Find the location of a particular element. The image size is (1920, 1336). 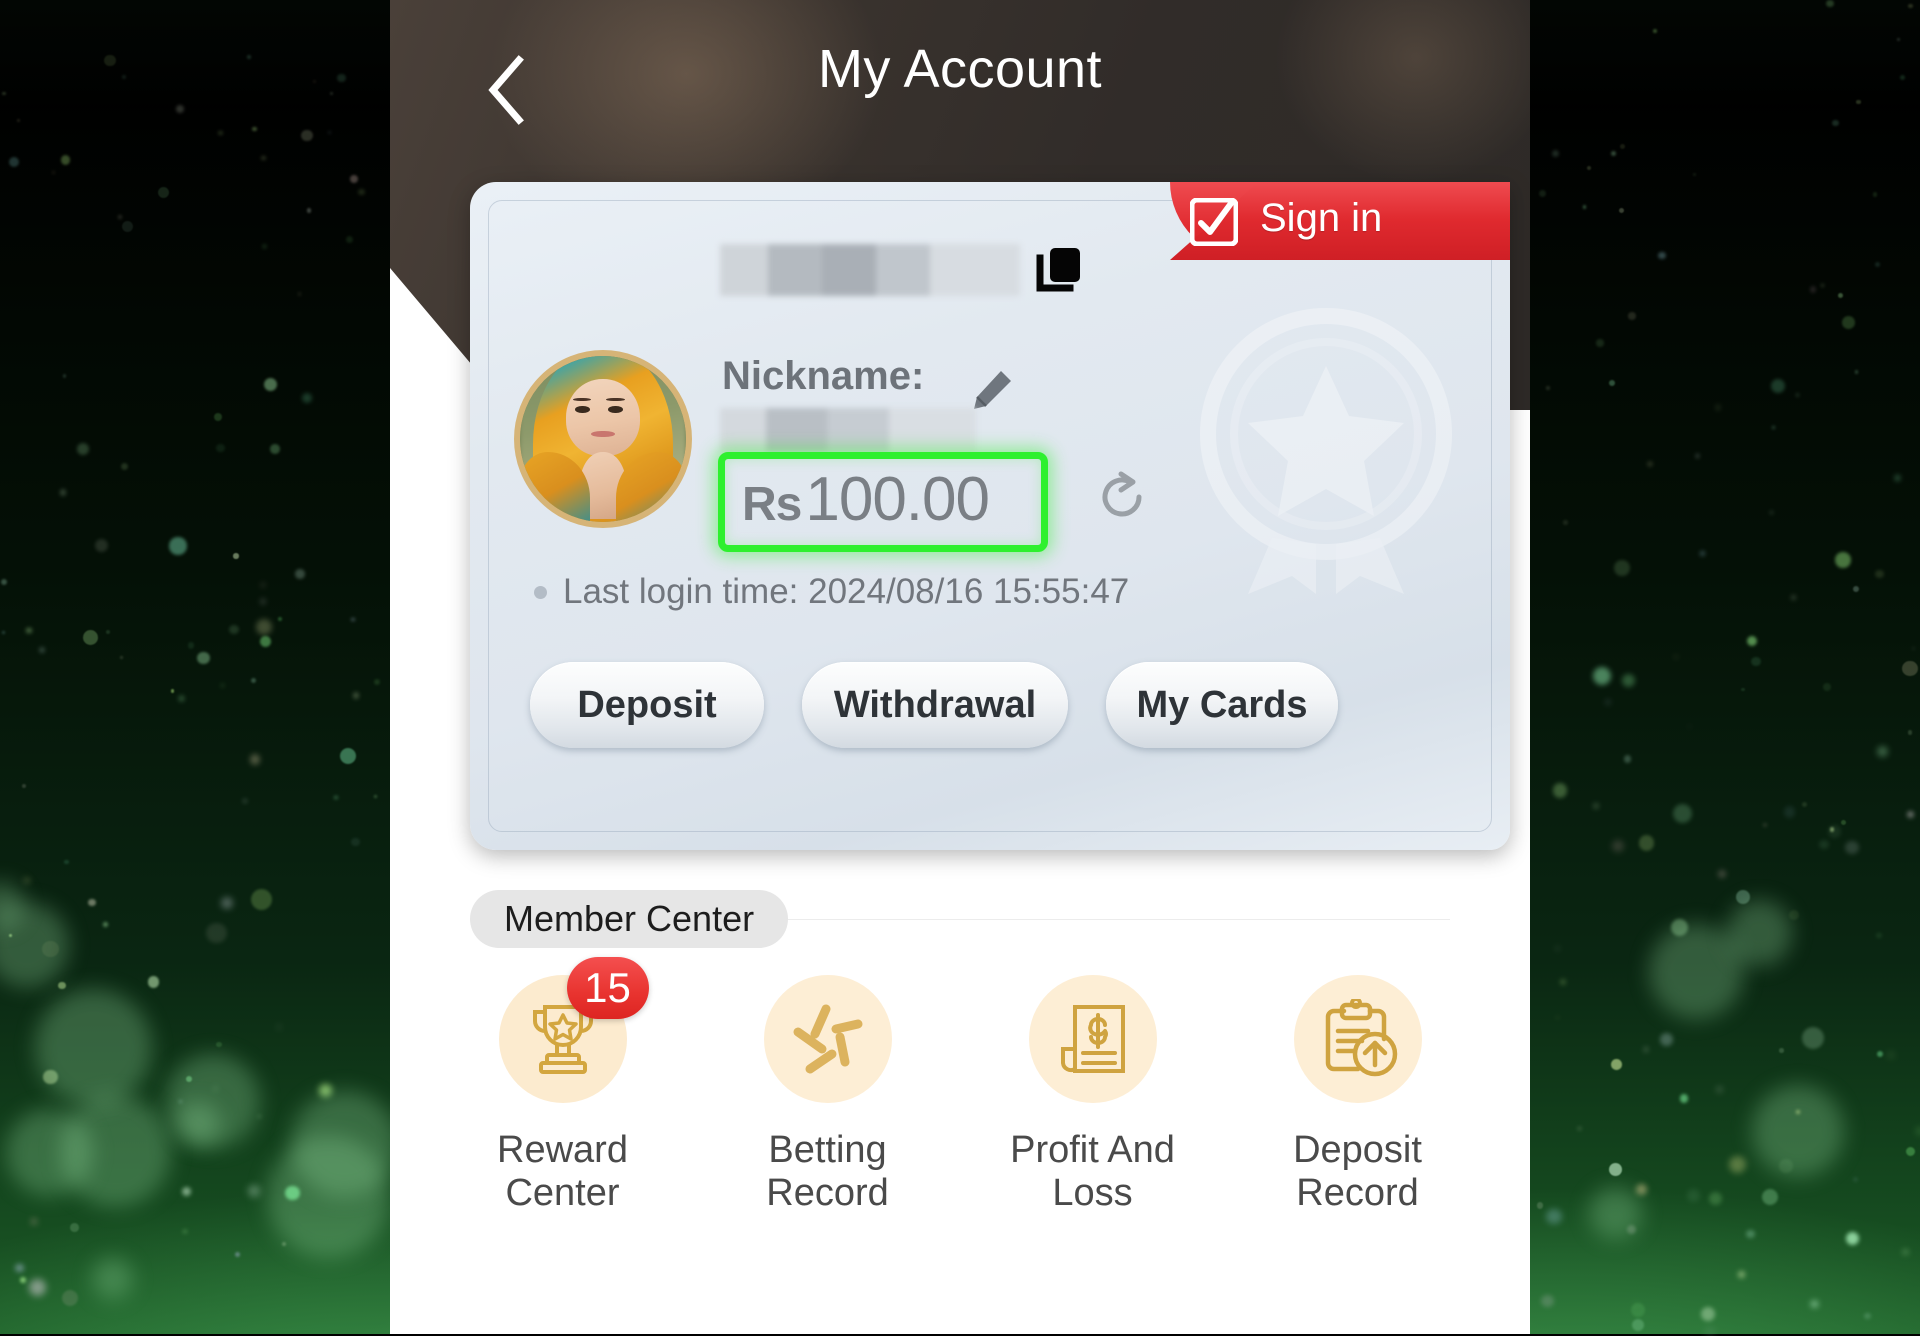

last-login-row: Last login time: 2024/08/16 15:55:47 is located at coordinates (831, 592).